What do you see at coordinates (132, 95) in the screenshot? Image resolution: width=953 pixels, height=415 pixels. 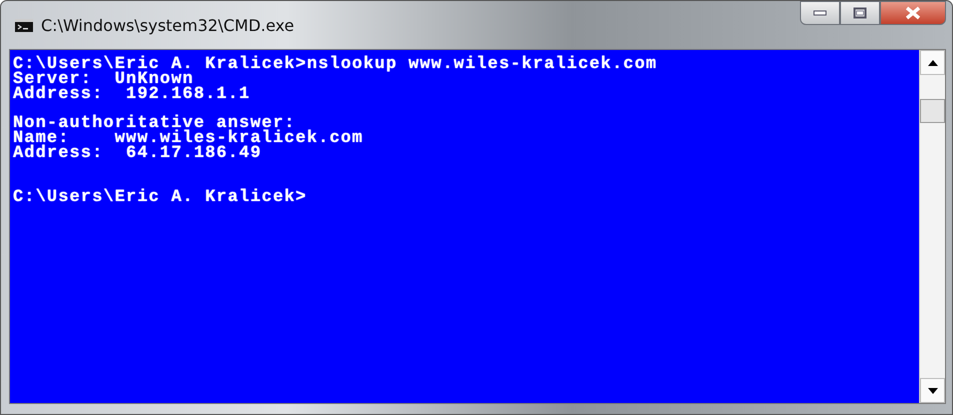 I see `console-line: Address: 192.168.1.1` at bounding box center [132, 95].